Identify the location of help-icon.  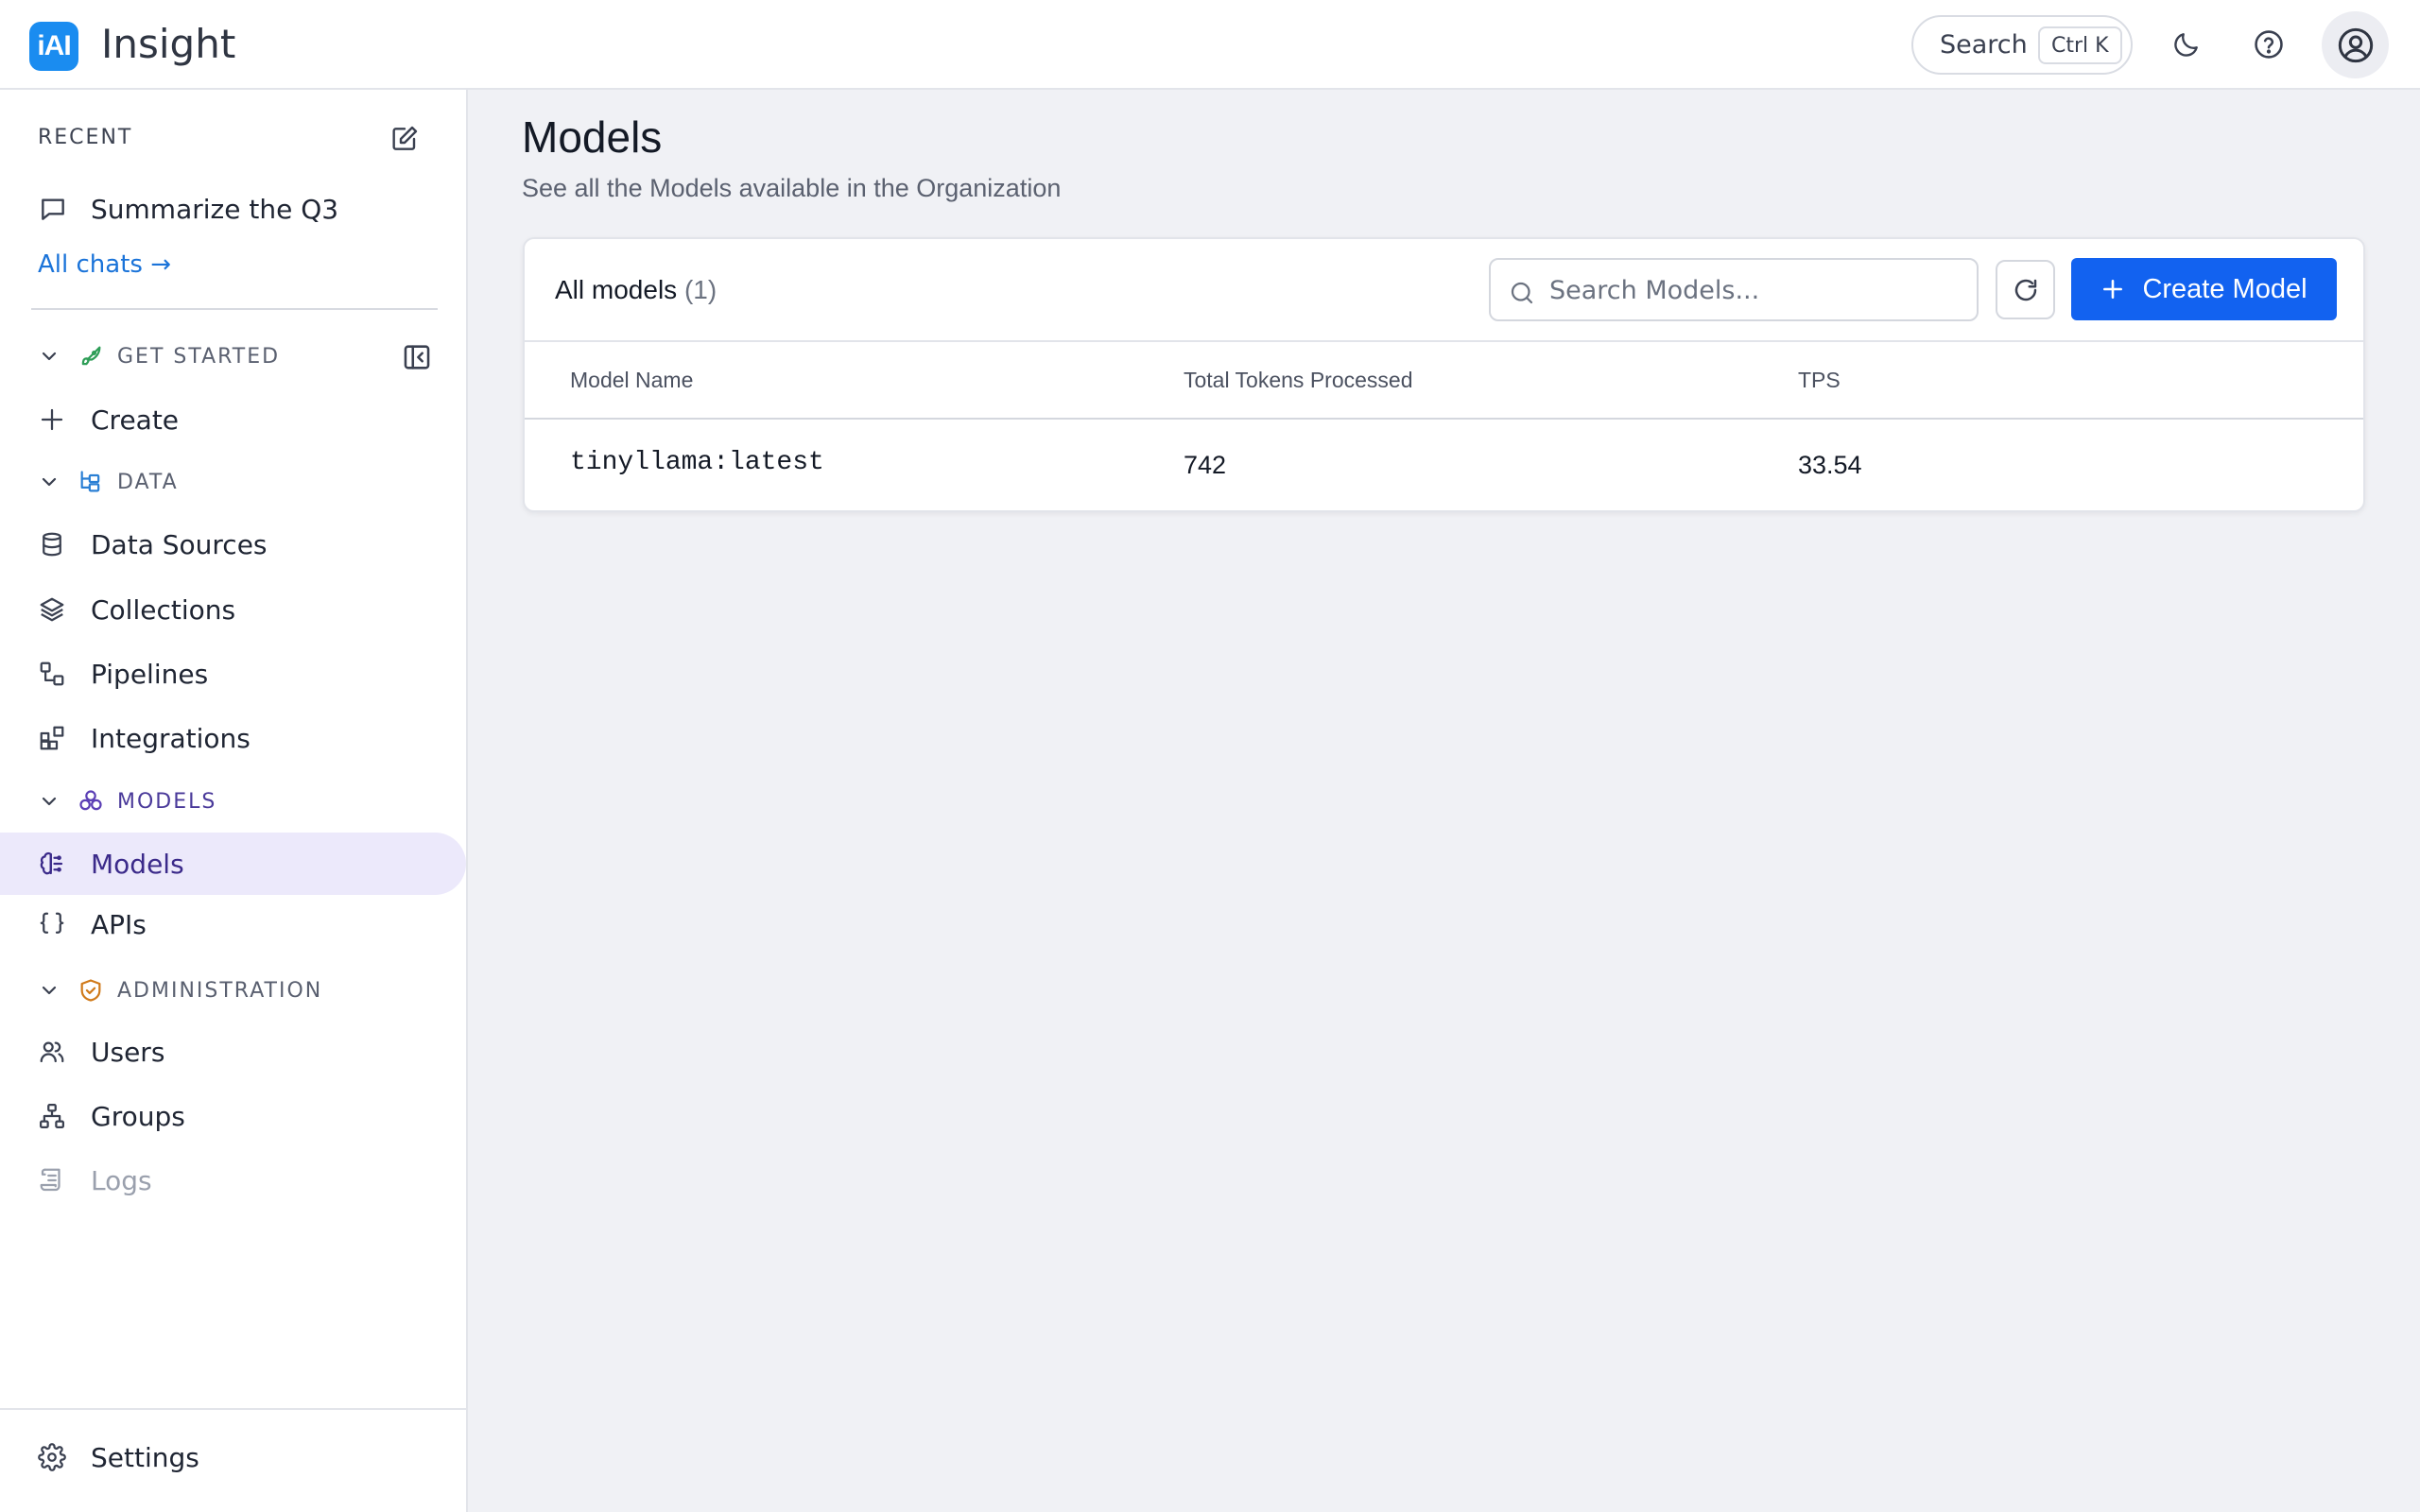
(2269, 44).